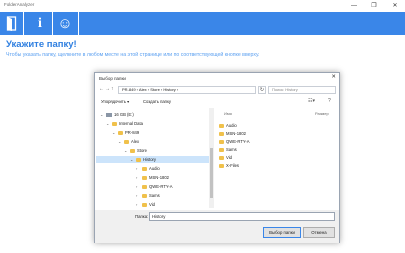 This screenshot has width=405, height=253. Describe the element at coordinates (166, 150) in the screenshot. I see `tree-item-folder: ⌄ Store` at that location.